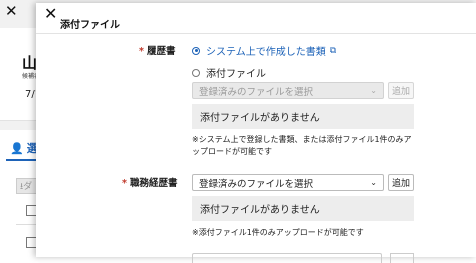  I want to click on radio-unchecked-icon, so click(196, 72).